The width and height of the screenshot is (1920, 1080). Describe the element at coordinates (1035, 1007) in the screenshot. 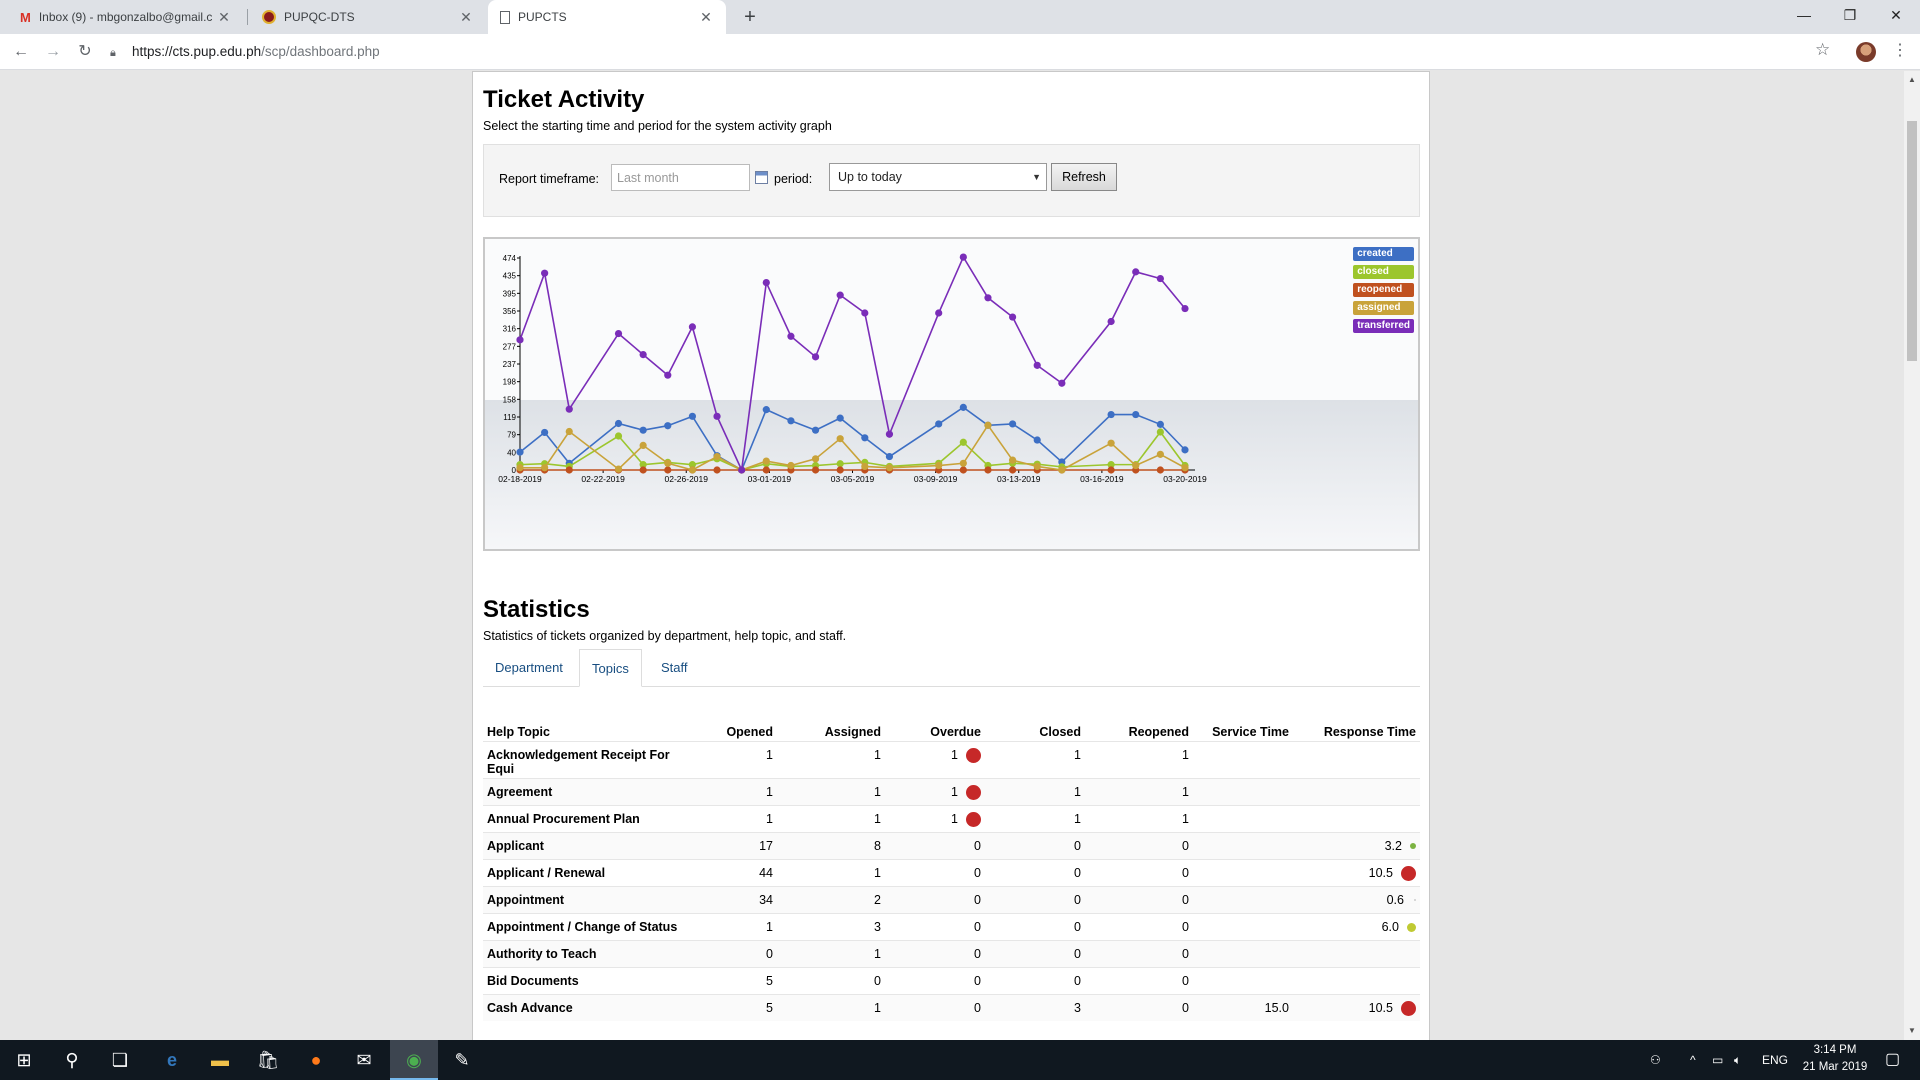

I see `closed-cell: 3` at that location.